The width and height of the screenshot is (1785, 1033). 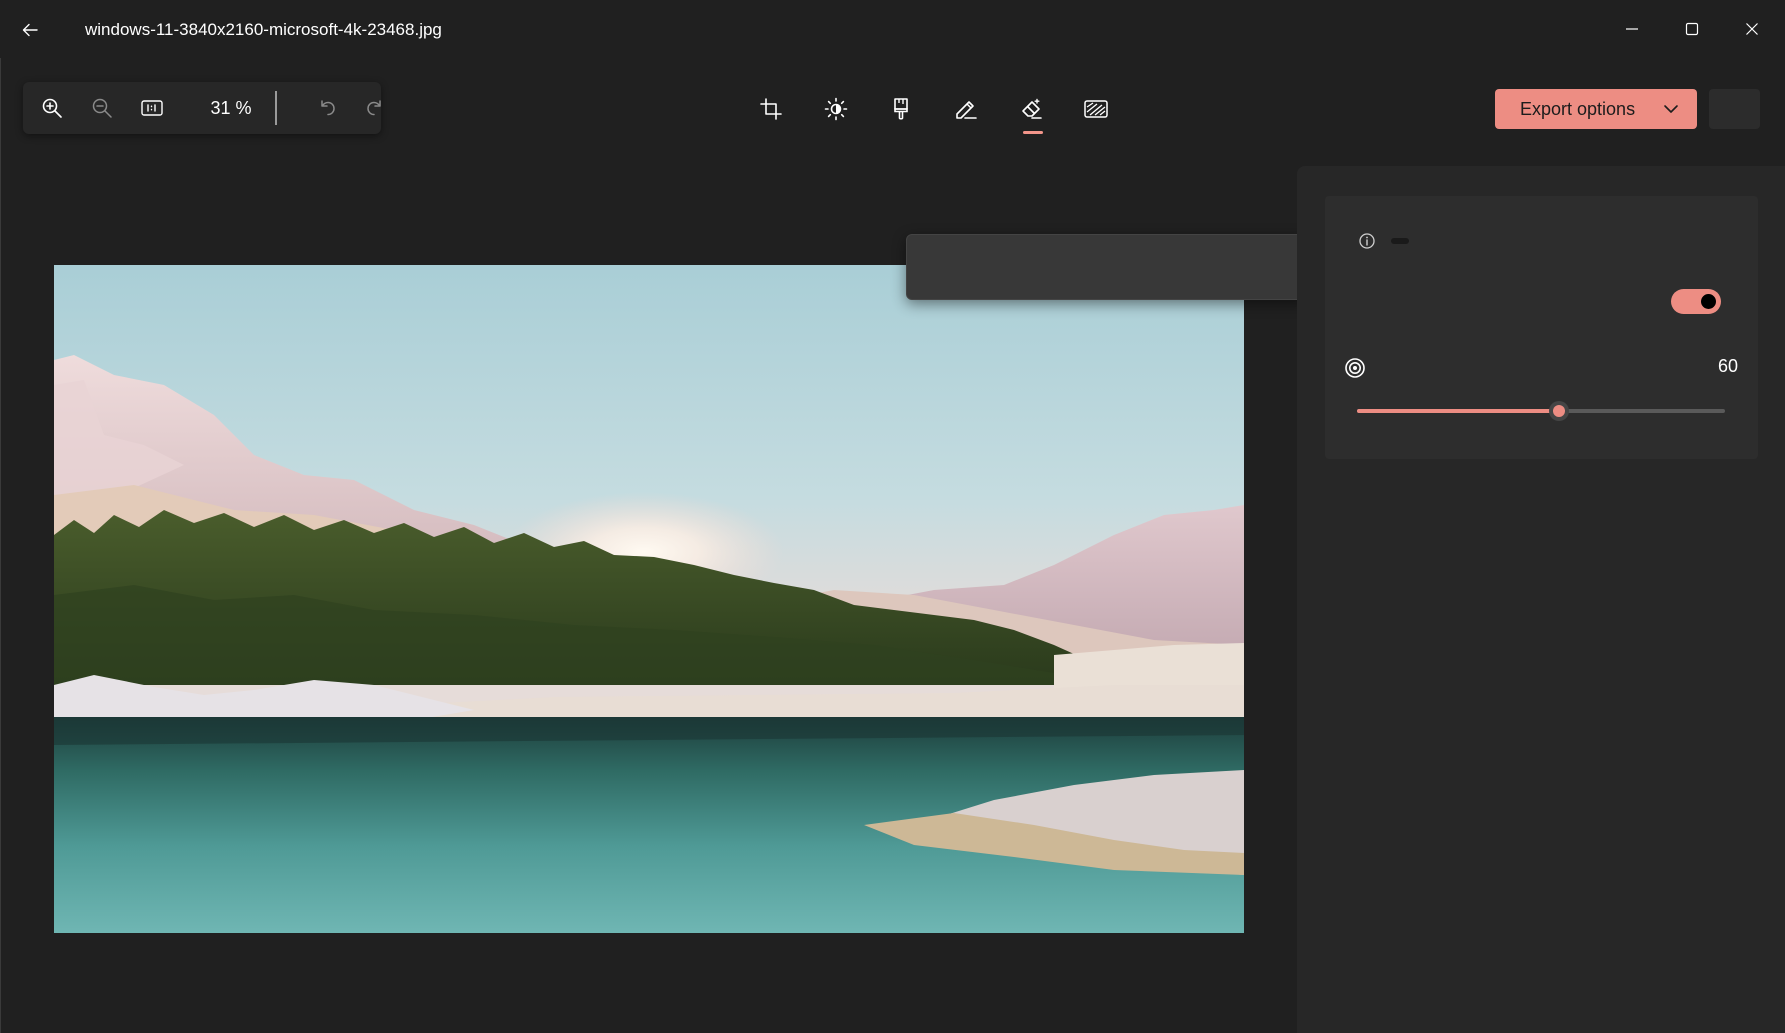 I want to click on zoom-out-button, so click(x=102, y=108).